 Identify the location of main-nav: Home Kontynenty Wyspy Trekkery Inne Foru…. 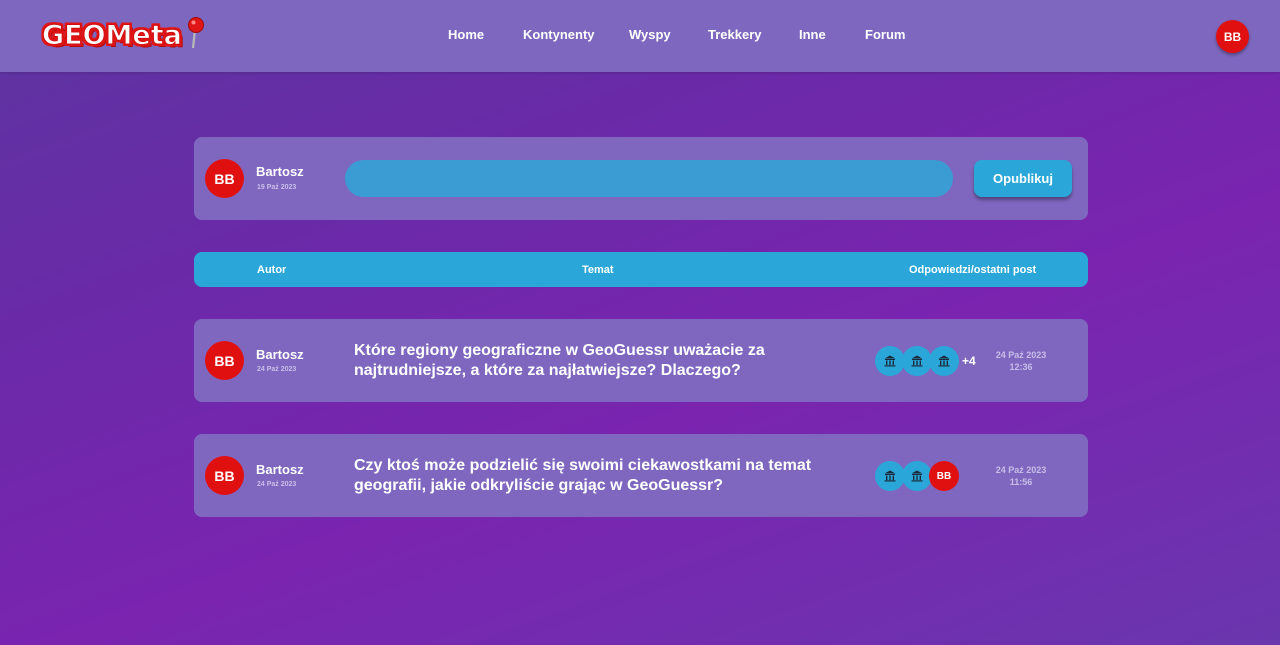
(686, 34).